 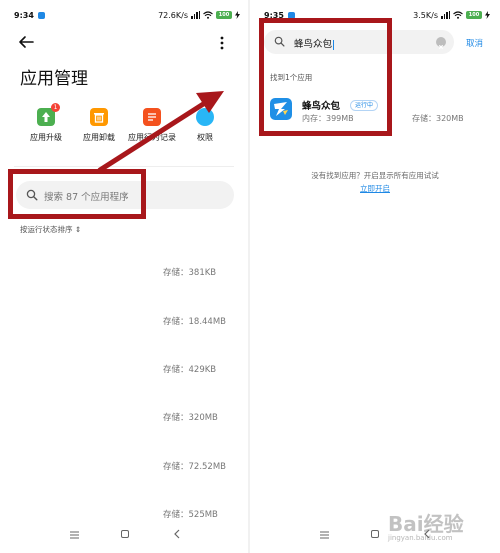 What do you see at coordinates (438, 118) in the screenshot?
I see `app-storage: 存储：320MB` at bounding box center [438, 118].